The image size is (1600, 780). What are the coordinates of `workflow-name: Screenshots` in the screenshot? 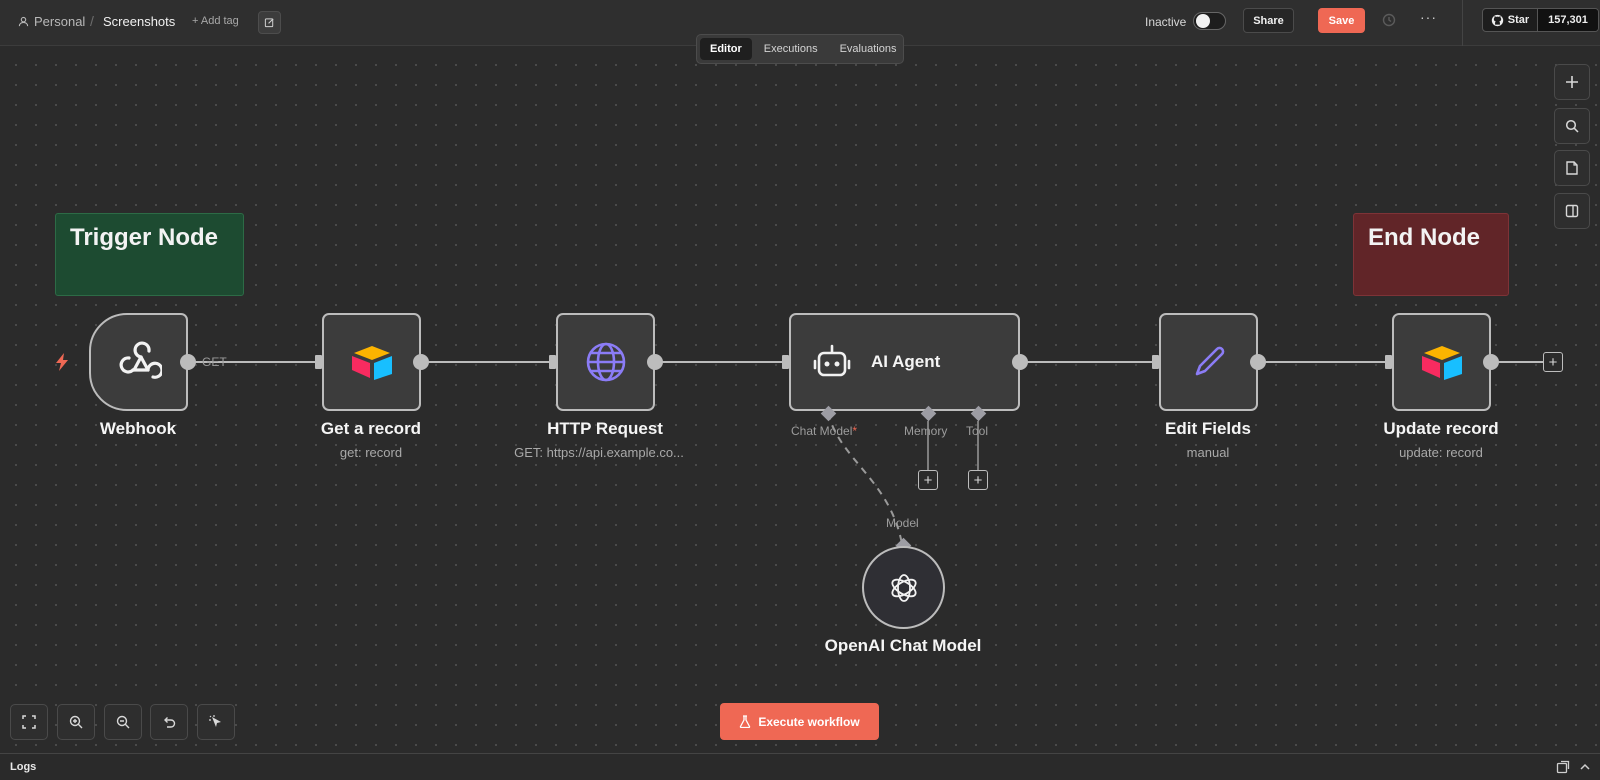 It's located at (139, 21).